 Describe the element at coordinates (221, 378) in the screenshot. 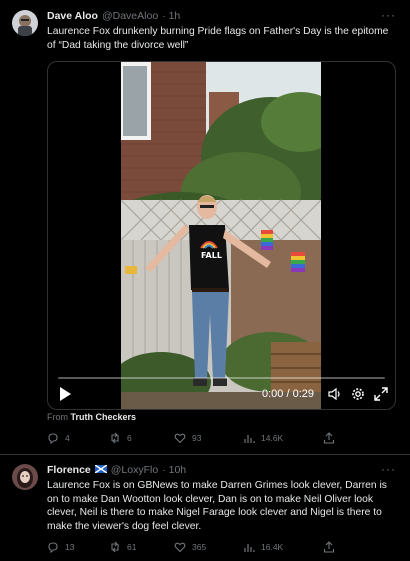

I see `video-progress-bar` at that location.